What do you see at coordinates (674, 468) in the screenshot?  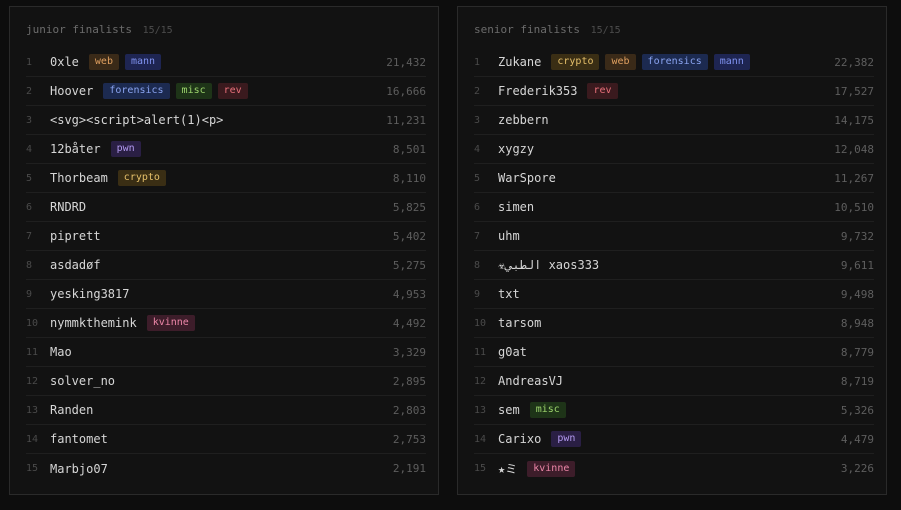 I see `team-row: 15 ★ミ kvinne 3,226` at bounding box center [674, 468].